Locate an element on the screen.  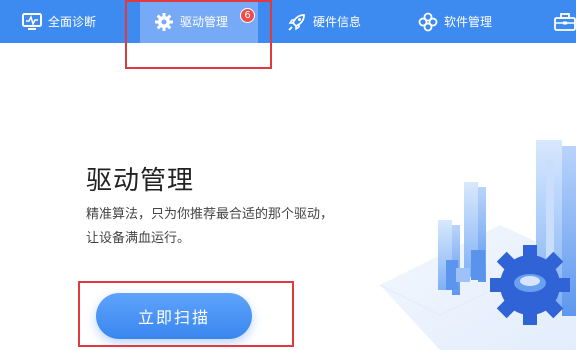
tab-full-diagnosis: 全面诊断 is located at coordinates (59, 21).